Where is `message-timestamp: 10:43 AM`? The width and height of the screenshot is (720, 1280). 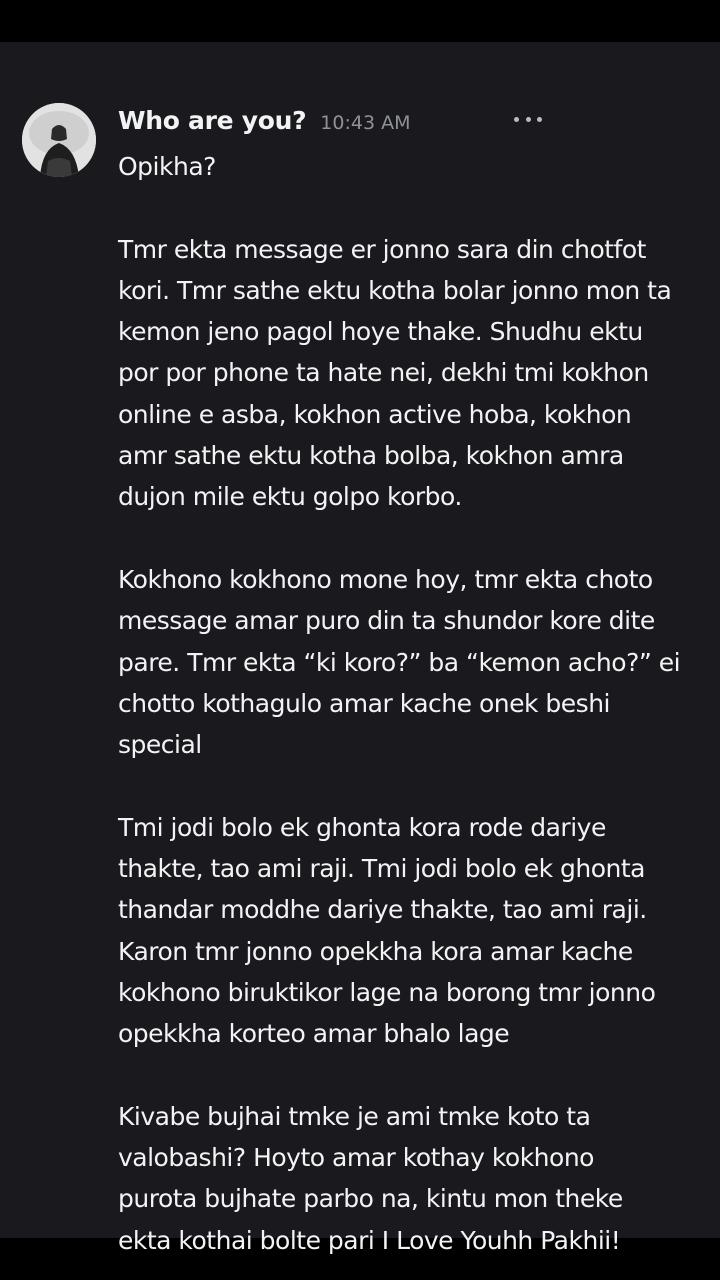
message-timestamp: 10:43 AM is located at coordinates (365, 123).